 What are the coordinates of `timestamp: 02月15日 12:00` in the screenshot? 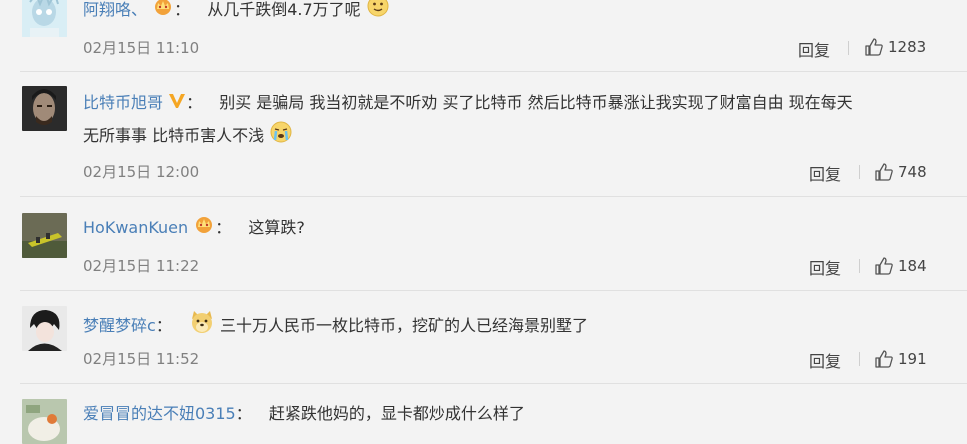 It's located at (141, 172).